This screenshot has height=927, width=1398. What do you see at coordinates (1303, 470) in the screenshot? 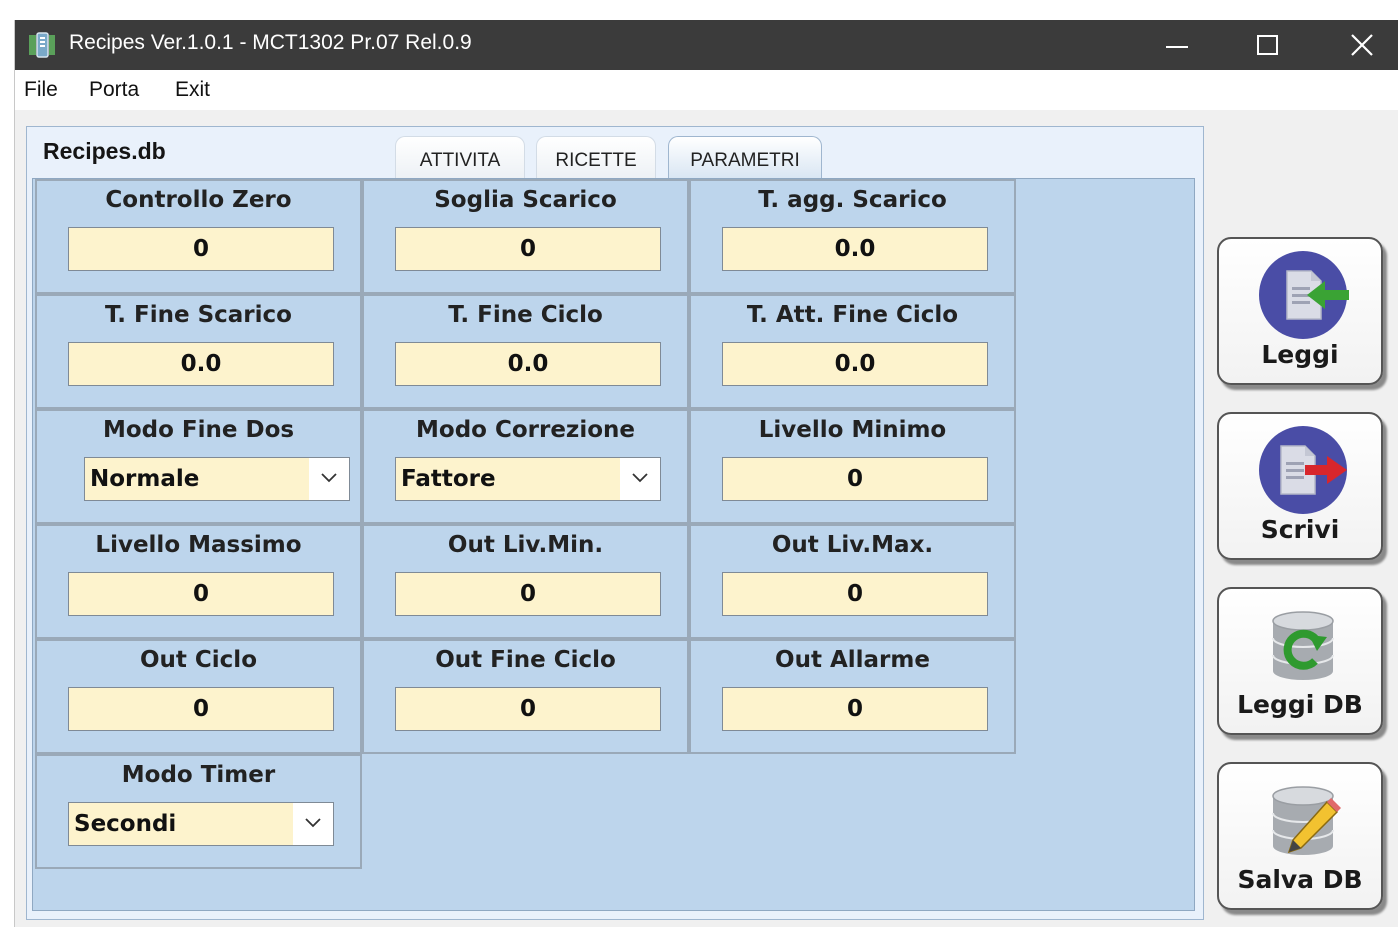
I see `document-export-icon` at bounding box center [1303, 470].